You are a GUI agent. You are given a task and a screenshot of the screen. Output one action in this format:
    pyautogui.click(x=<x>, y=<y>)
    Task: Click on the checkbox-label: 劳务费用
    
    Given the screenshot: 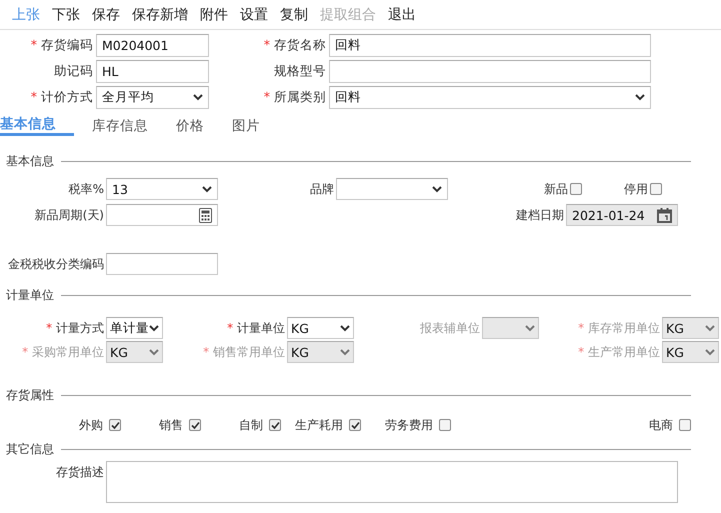 What is the action you would take?
    pyautogui.click(x=409, y=425)
    